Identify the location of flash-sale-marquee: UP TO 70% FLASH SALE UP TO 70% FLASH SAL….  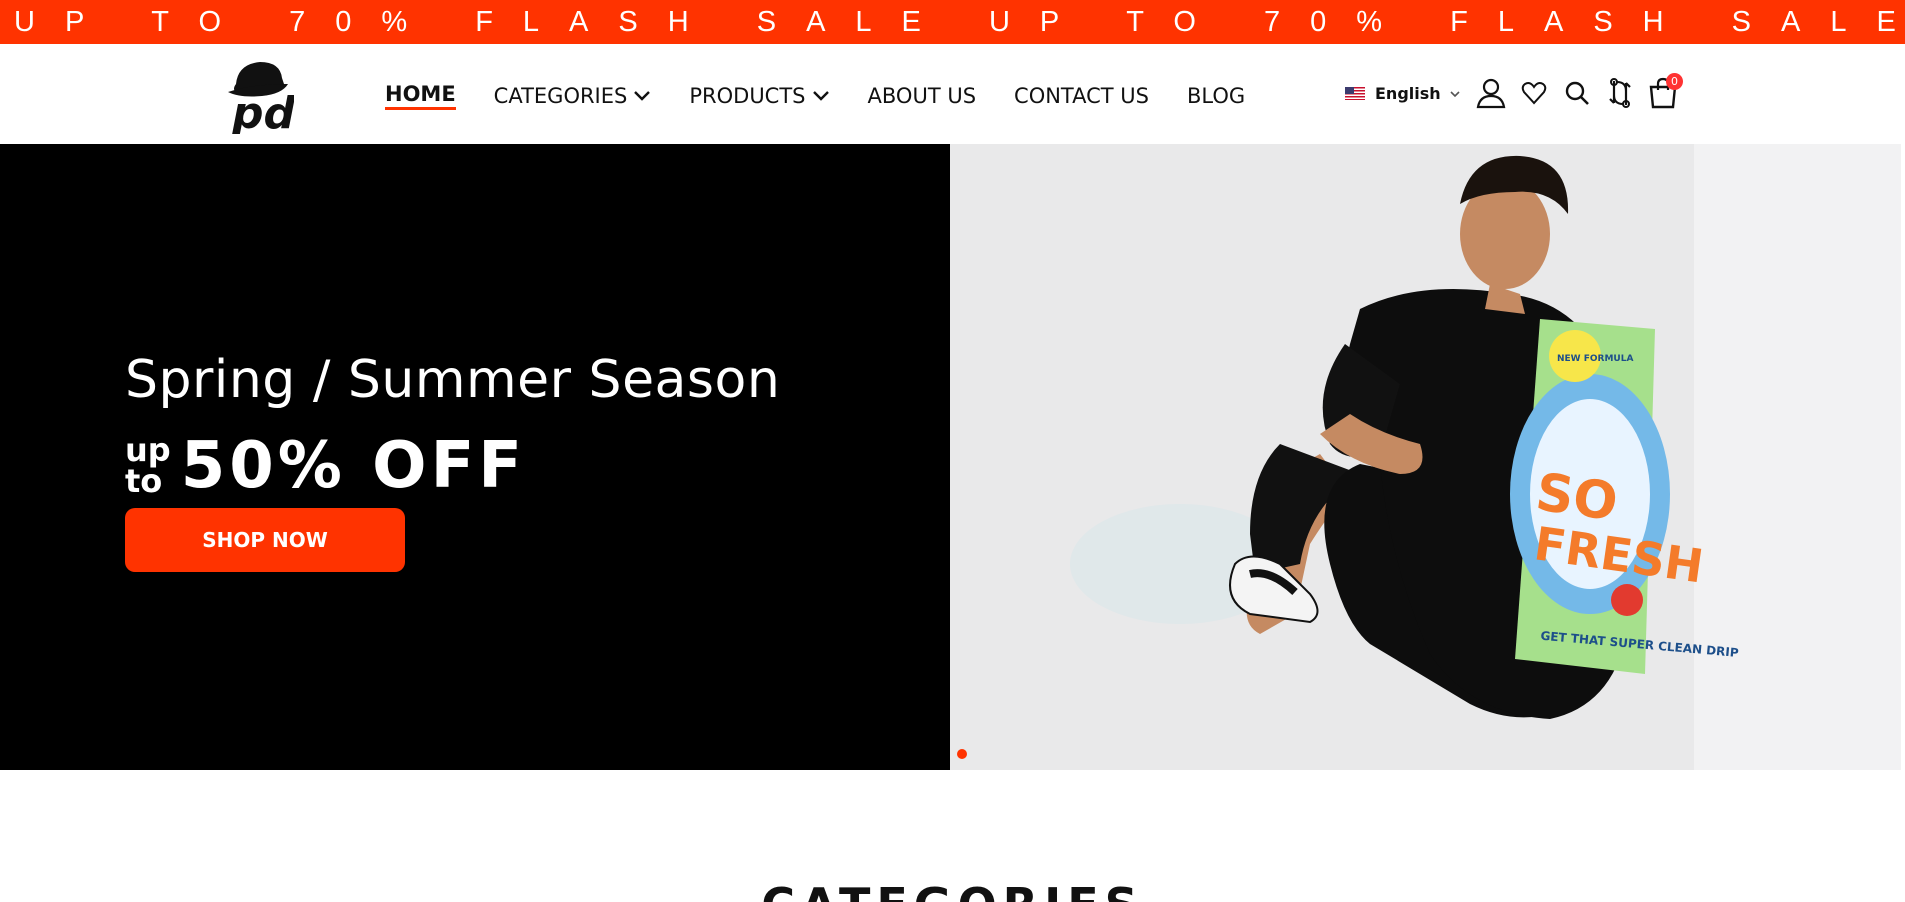
(952, 22).